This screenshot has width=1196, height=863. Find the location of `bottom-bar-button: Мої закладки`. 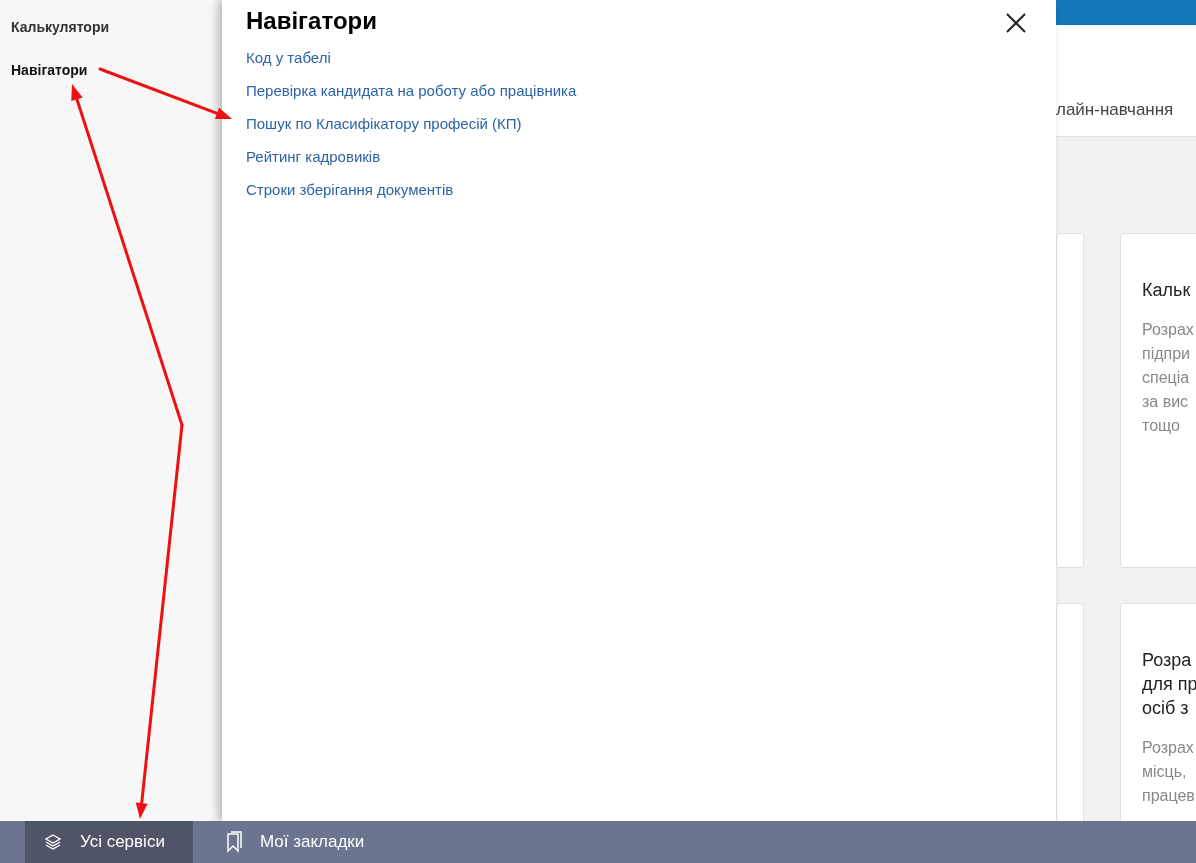

bottom-bar-button: Мої закладки is located at coordinates (297, 842).